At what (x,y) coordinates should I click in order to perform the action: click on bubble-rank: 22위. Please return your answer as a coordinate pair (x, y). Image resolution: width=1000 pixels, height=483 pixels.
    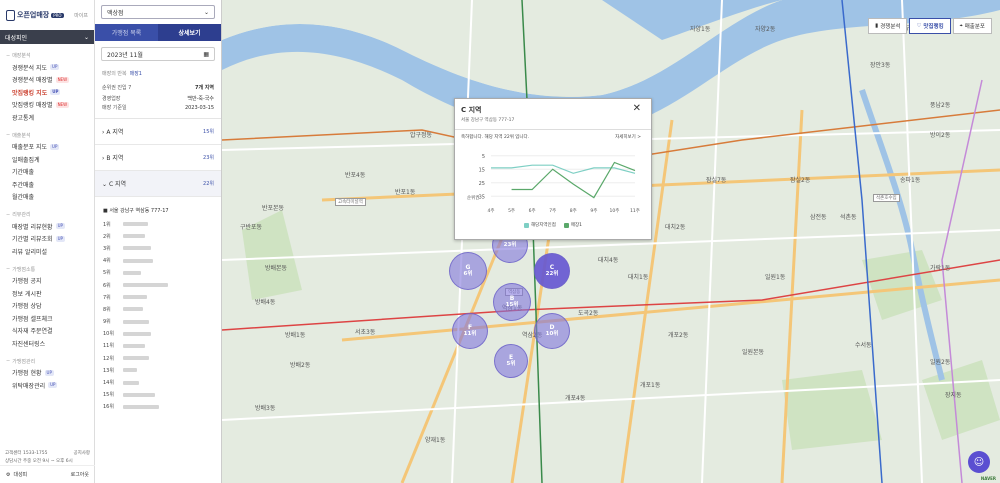
    Looking at the image, I should click on (552, 274).